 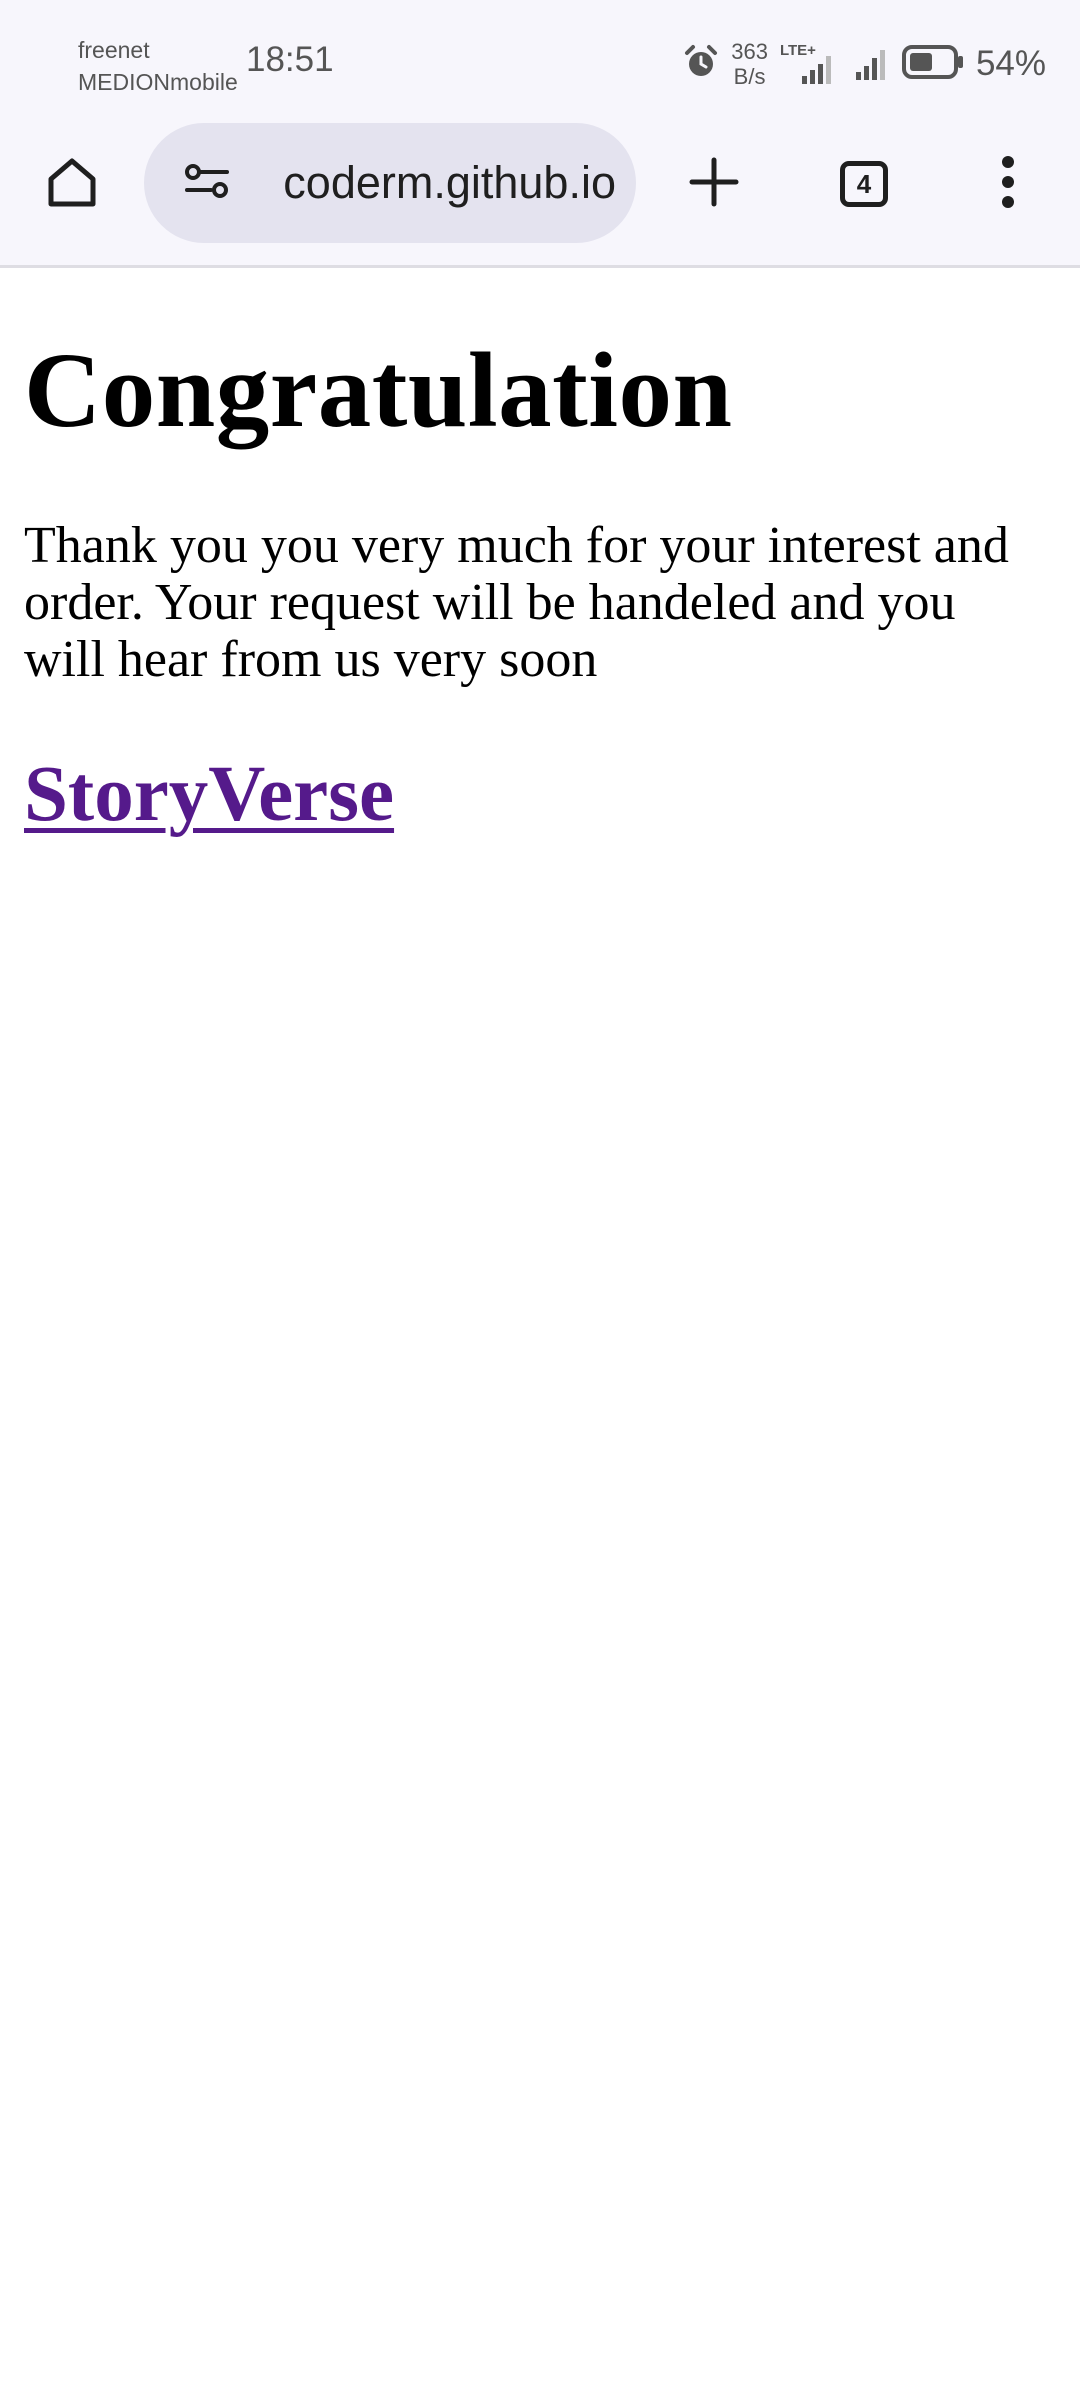 I want to click on url-field: coderm.github.io, so click(x=430, y=183).